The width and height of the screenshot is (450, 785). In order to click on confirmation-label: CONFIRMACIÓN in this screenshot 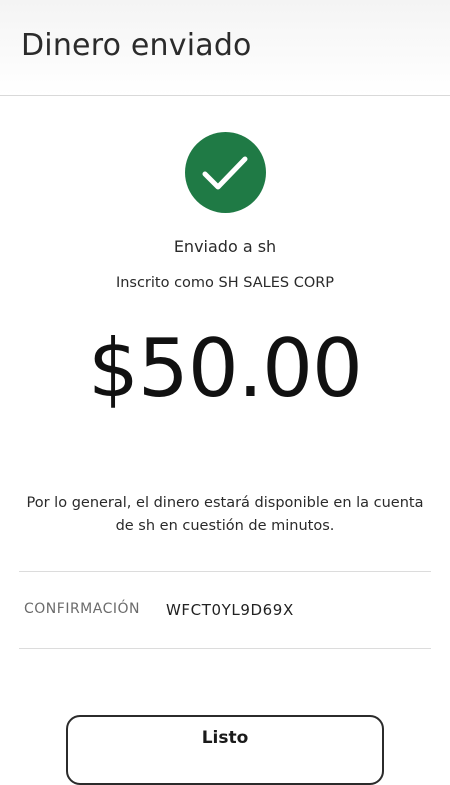, I will do `click(82, 609)`.